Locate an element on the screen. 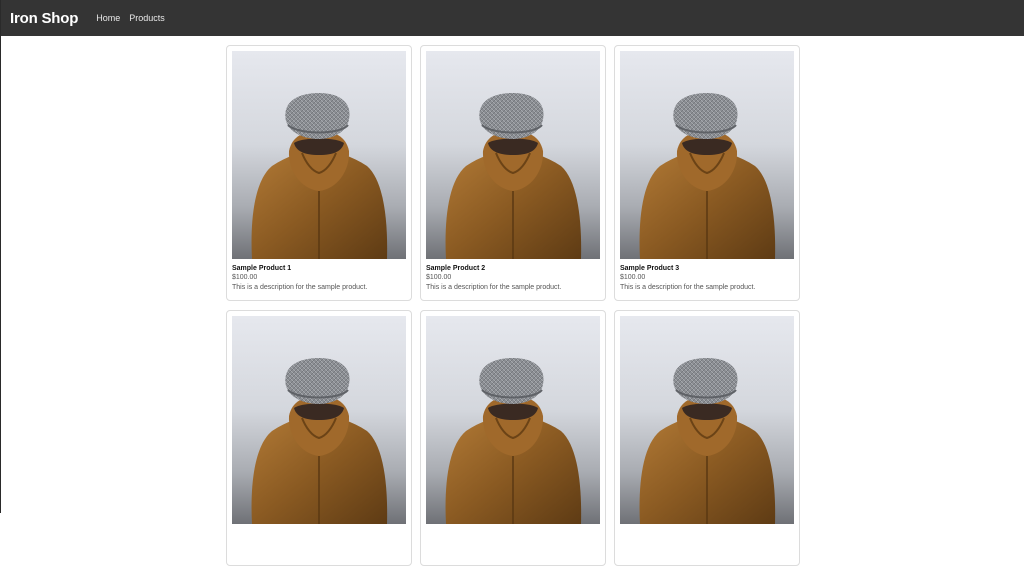 The height and width of the screenshot is (566, 1024). navbar: Iron Shop Home Products is located at coordinates (512, 18).